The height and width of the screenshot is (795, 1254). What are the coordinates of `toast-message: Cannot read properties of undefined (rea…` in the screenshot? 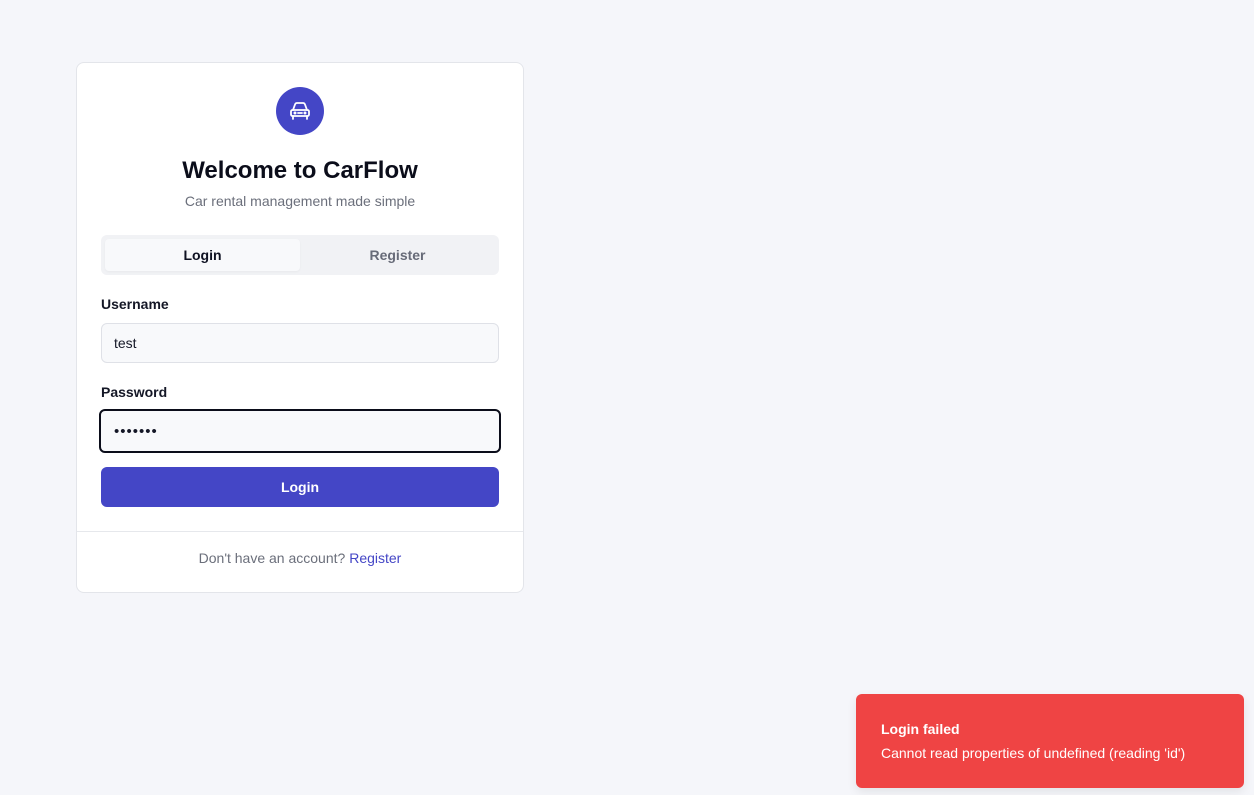 It's located at (1033, 753).